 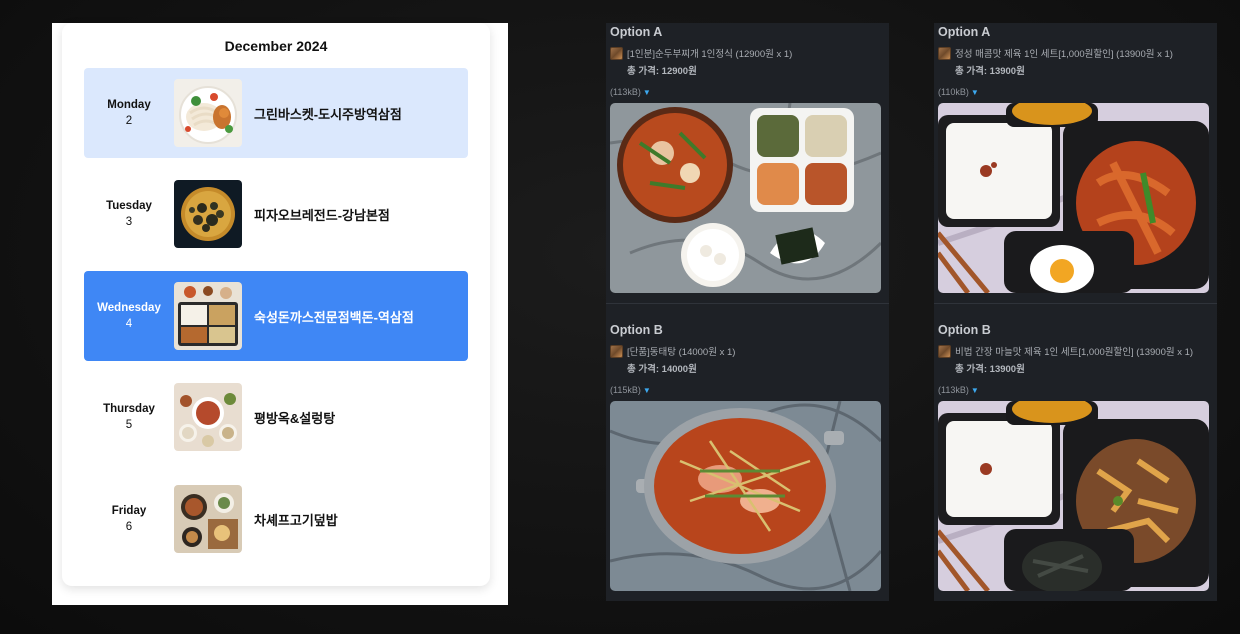 I want to click on day-name: Wednesday, so click(x=129, y=308).